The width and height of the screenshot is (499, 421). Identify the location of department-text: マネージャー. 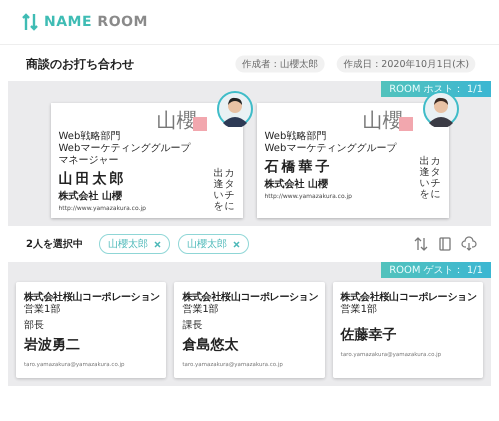
(89, 161).